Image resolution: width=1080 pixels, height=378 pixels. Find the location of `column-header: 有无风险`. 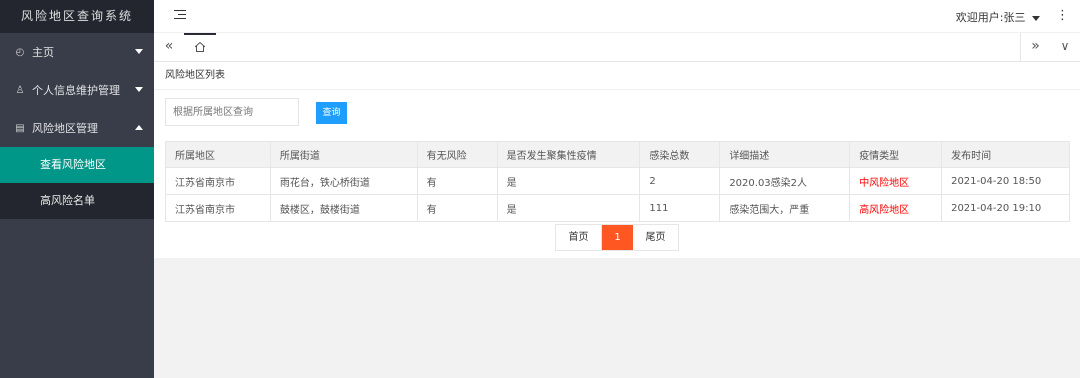

column-header: 有无风险 is located at coordinates (457, 154).